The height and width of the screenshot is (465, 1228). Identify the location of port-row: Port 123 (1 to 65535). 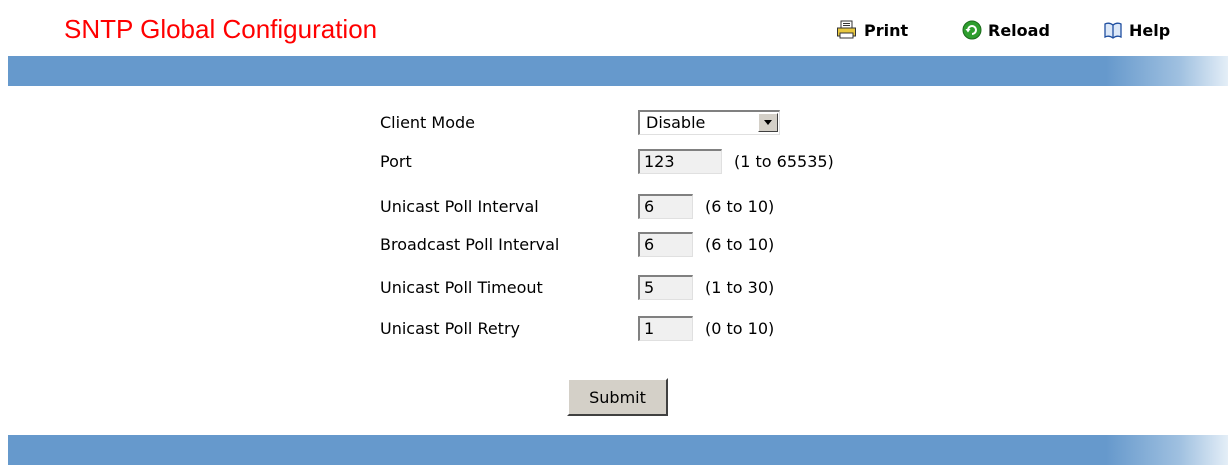
(607, 161).